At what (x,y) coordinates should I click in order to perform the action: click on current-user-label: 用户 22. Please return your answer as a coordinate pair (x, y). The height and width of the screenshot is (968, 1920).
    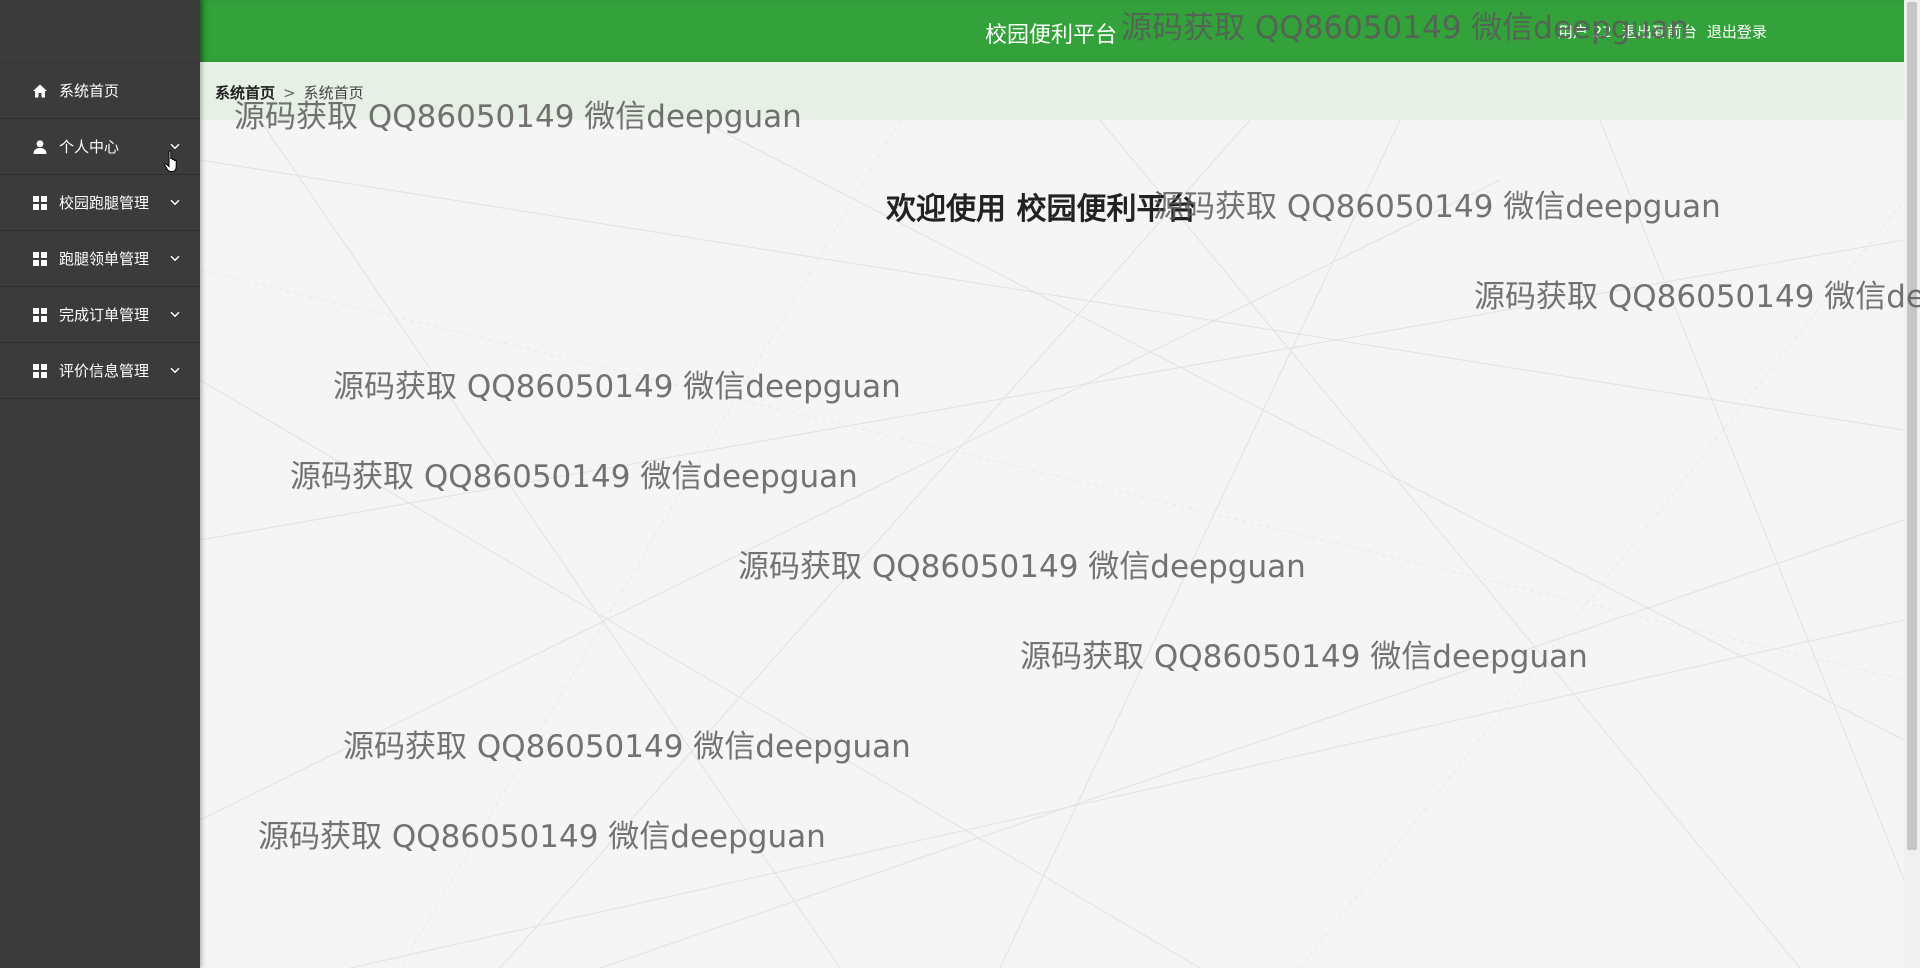
    Looking at the image, I should click on (1585, 32).